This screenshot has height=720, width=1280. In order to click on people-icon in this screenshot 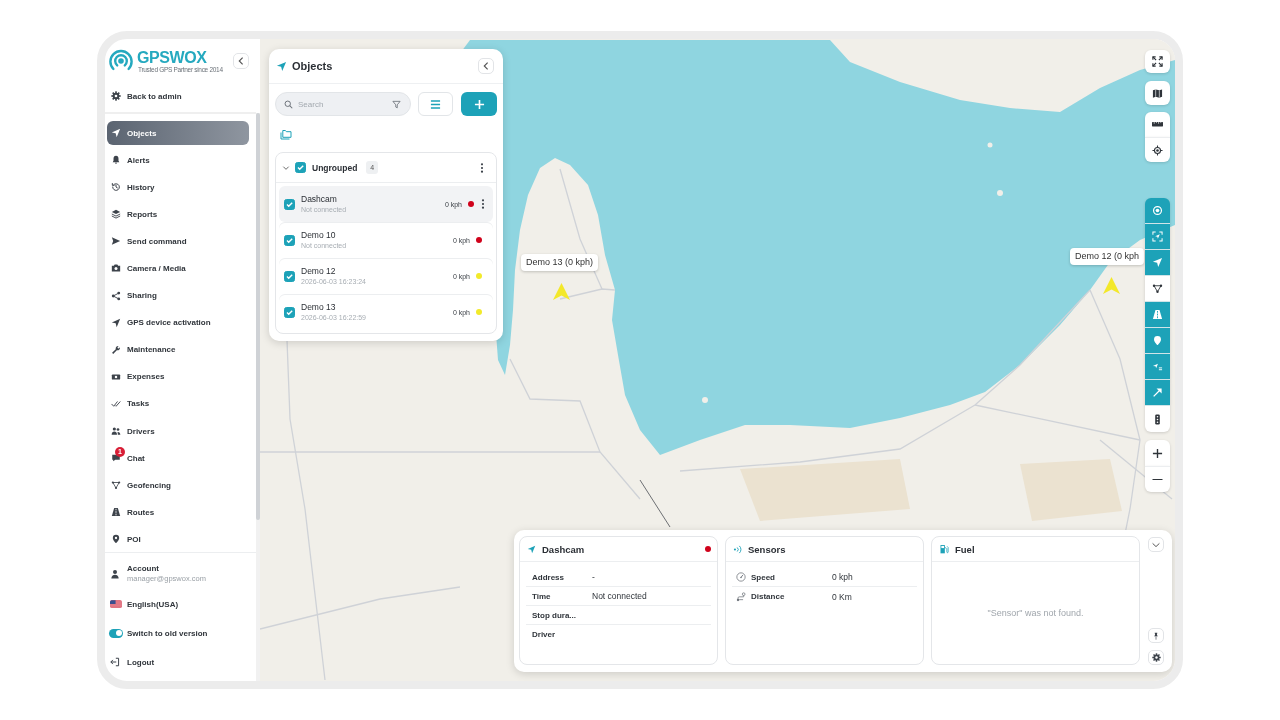, I will do `click(116, 431)`.